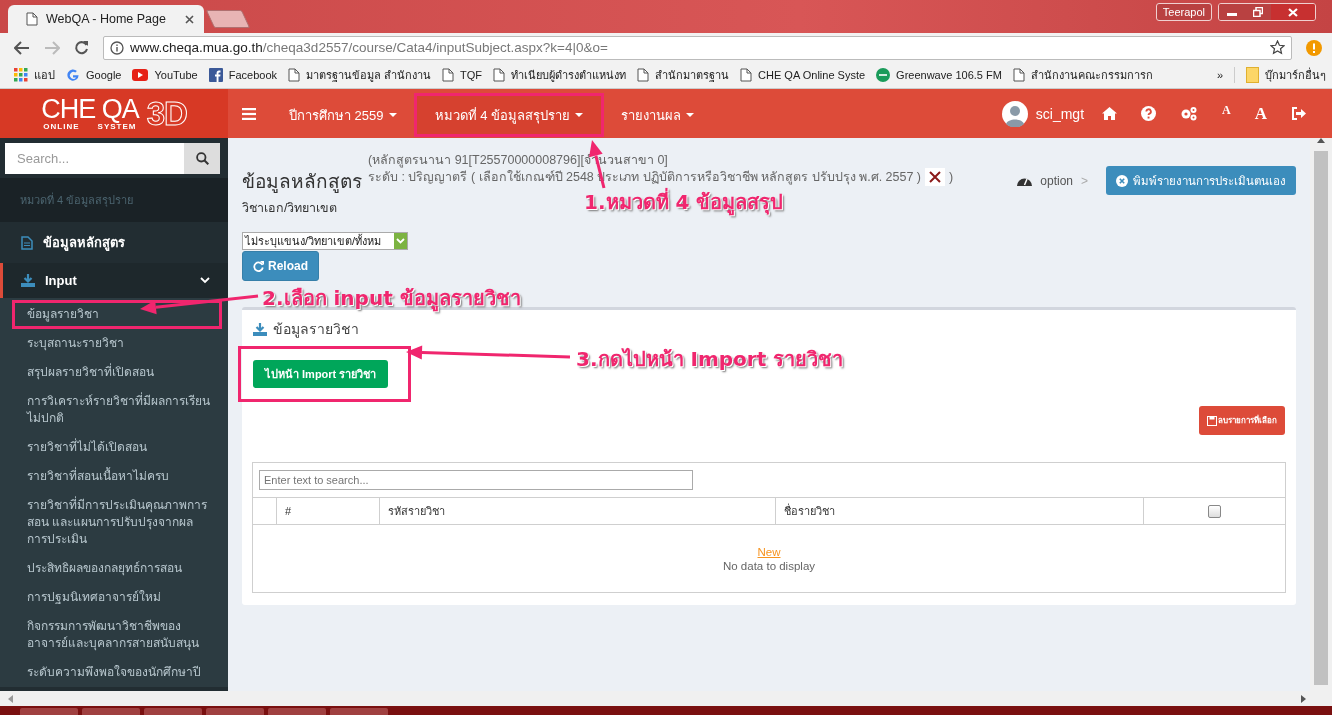 This screenshot has height=715, width=1332. What do you see at coordinates (803, 75) in the screenshot?
I see `bookmark: CHE QA Online Syste` at bounding box center [803, 75].